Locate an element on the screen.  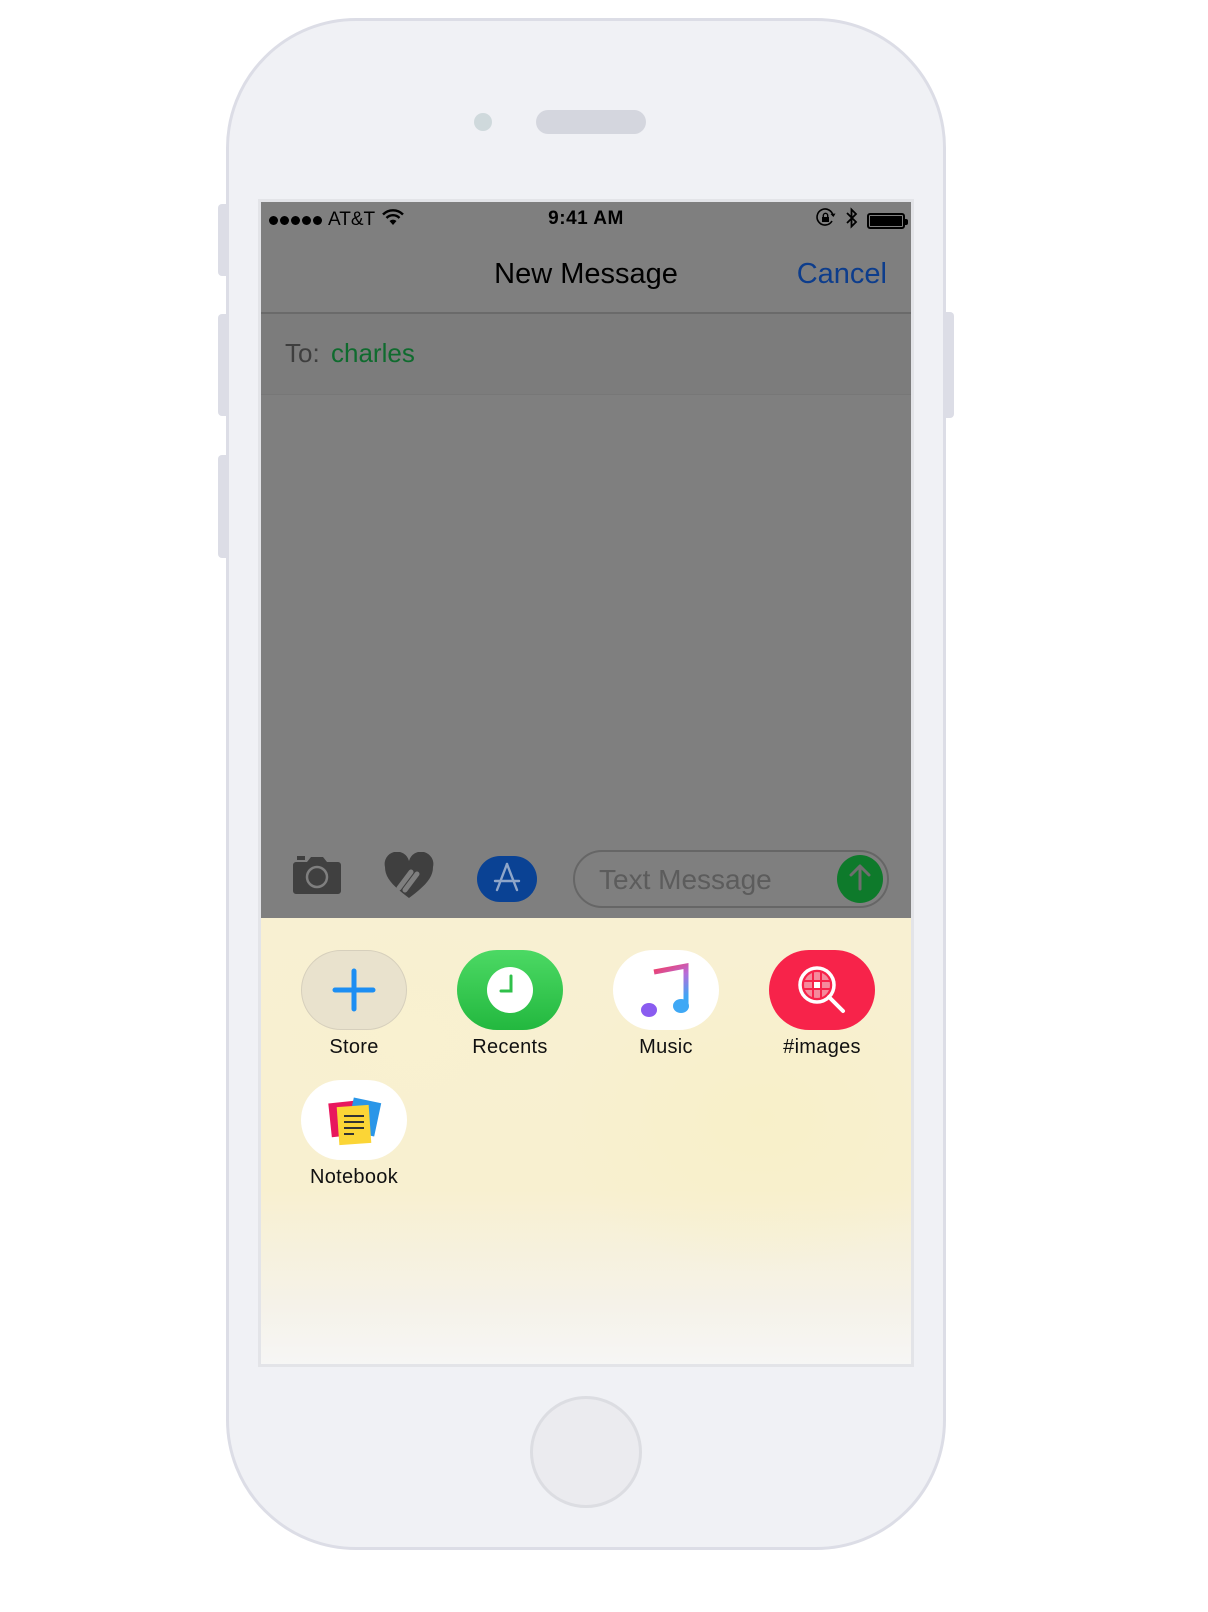
bluetooth-icon is located at coordinates (852, 221).